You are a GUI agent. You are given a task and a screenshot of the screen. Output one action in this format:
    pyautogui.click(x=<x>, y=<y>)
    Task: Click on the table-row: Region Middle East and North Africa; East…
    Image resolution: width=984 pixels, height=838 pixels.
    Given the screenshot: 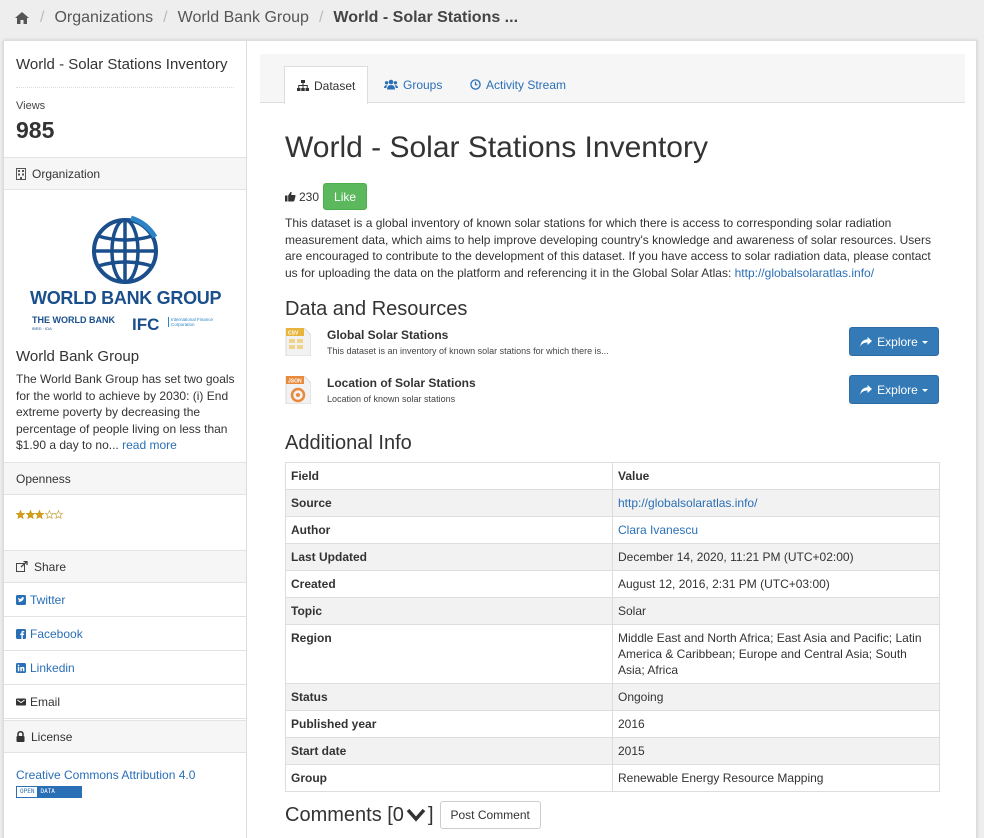 What is the action you would take?
    pyautogui.click(x=612, y=654)
    